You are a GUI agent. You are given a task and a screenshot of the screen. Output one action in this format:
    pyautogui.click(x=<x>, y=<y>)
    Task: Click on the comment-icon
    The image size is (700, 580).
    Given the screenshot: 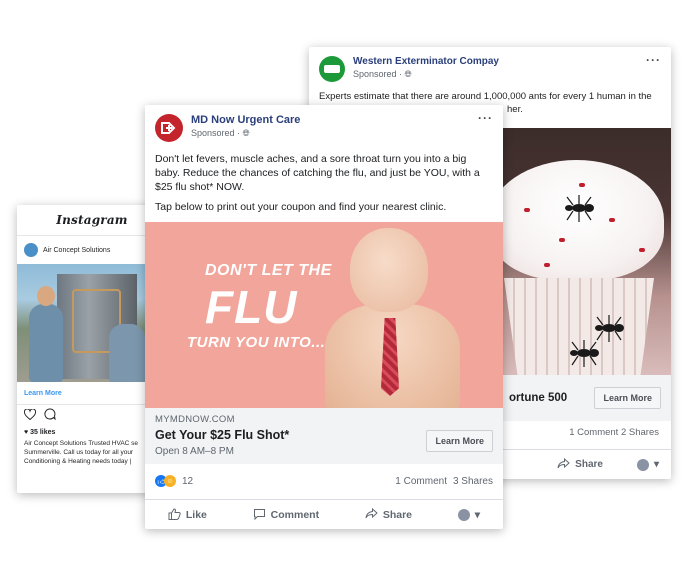 What is the action you would take?
    pyautogui.click(x=259, y=515)
    